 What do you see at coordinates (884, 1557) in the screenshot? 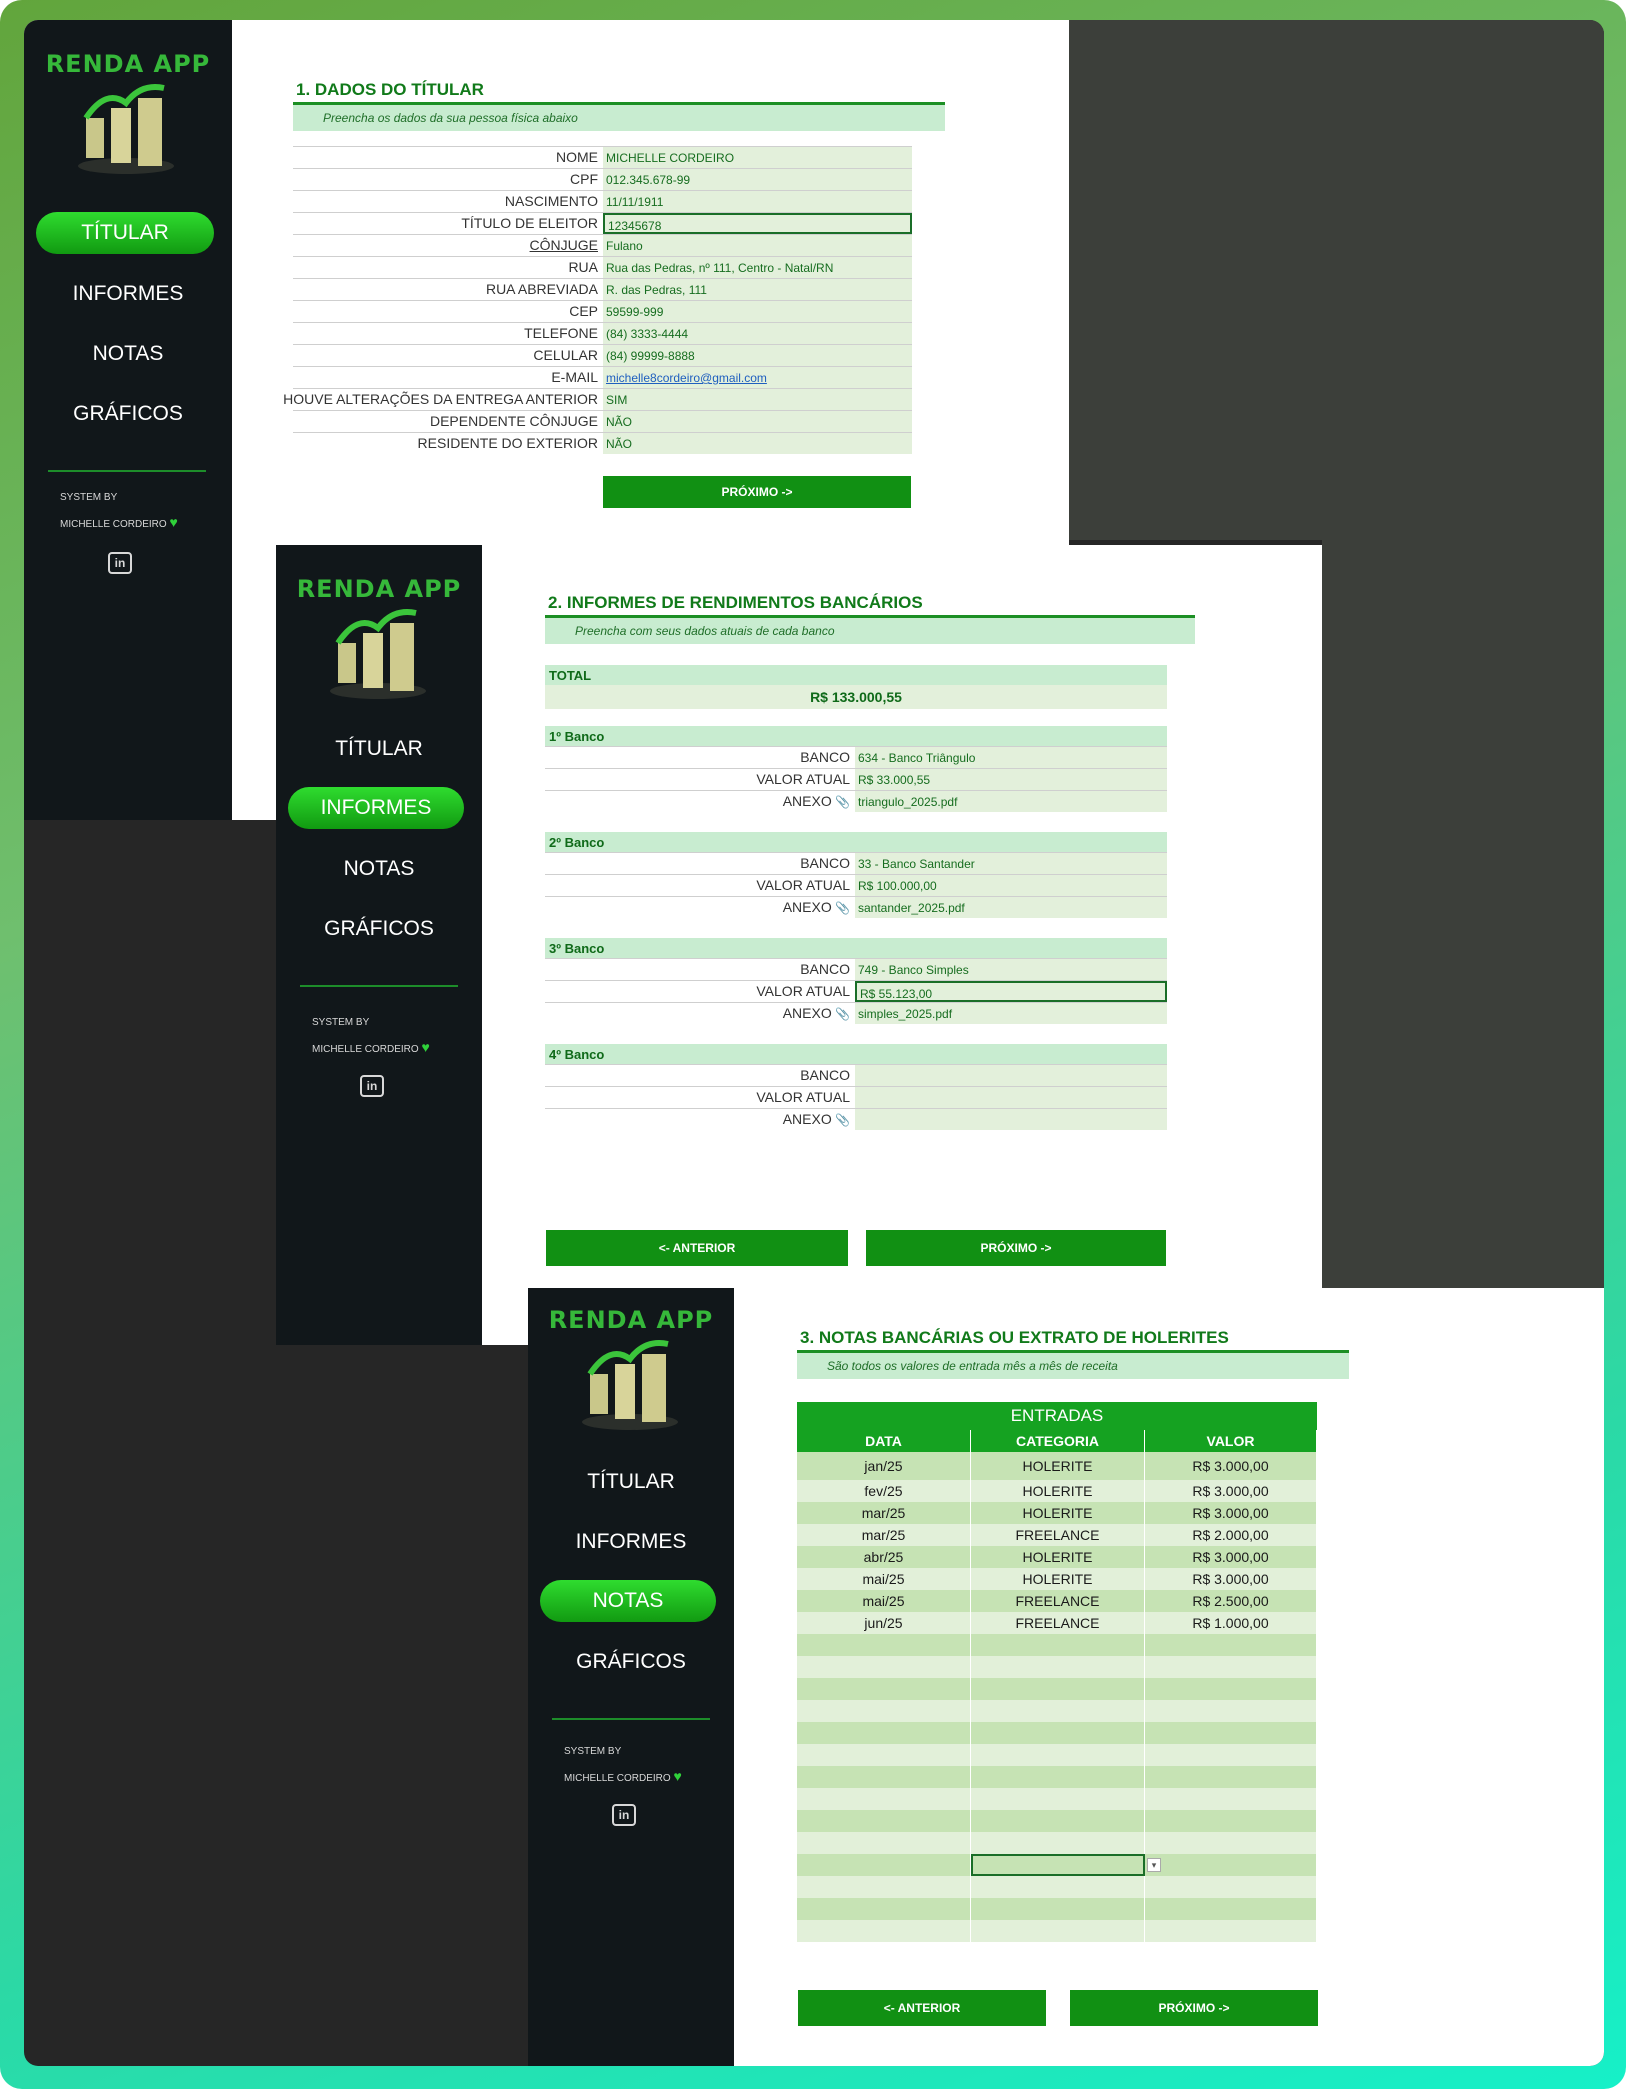
I see `table-cell: abr/25` at bounding box center [884, 1557].